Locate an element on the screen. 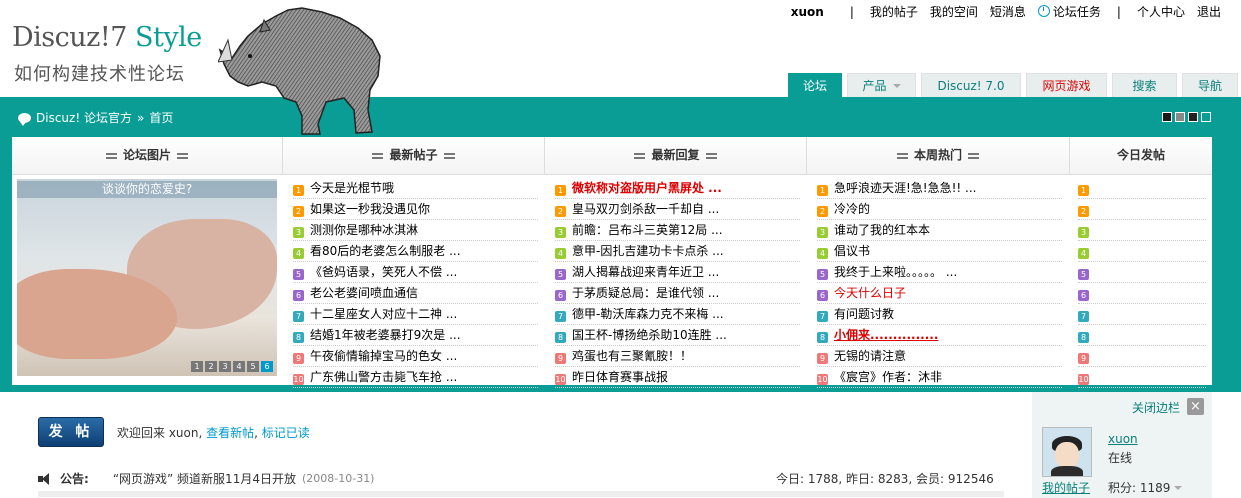  theme-swatch-teal is located at coordinates (1206, 117).